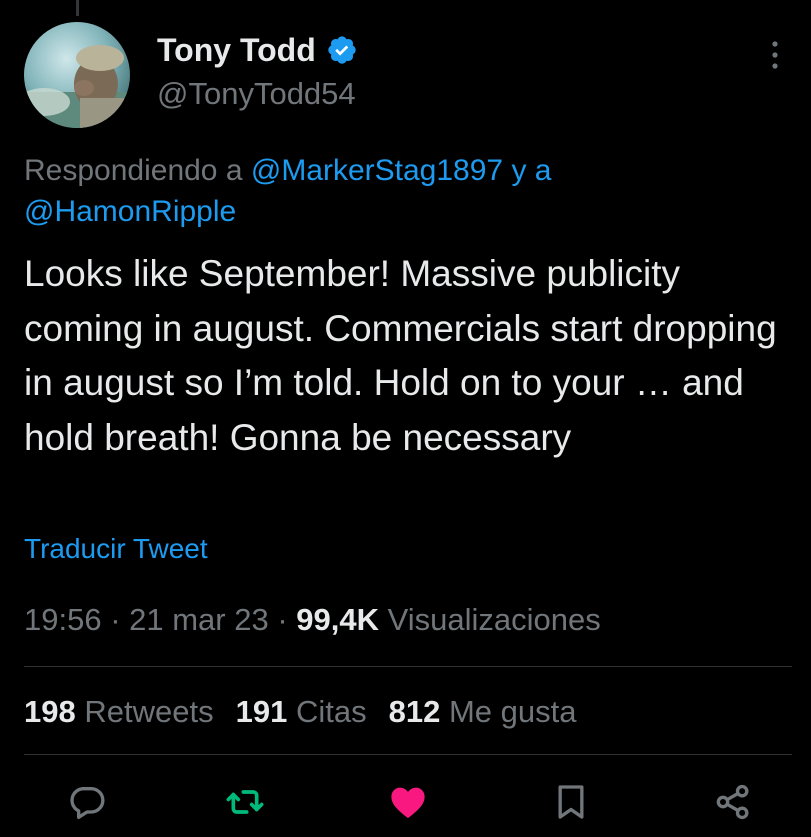 The height and width of the screenshot is (837, 811). What do you see at coordinates (261, 711) in the screenshot?
I see `quotes-count: 191` at bounding box center [261, 711].